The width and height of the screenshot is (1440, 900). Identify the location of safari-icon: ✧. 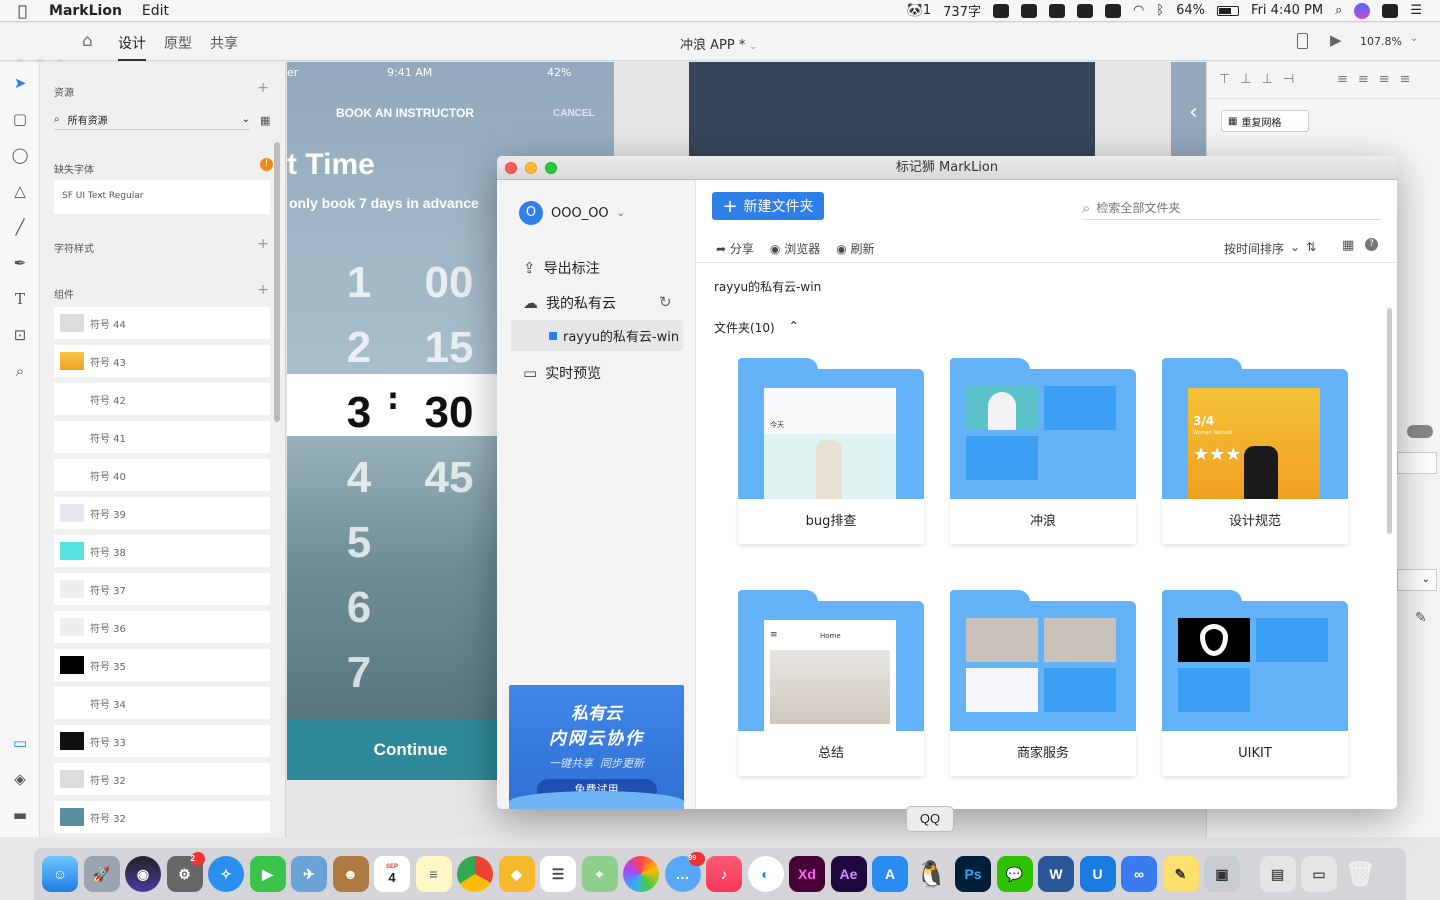
(226, 874).